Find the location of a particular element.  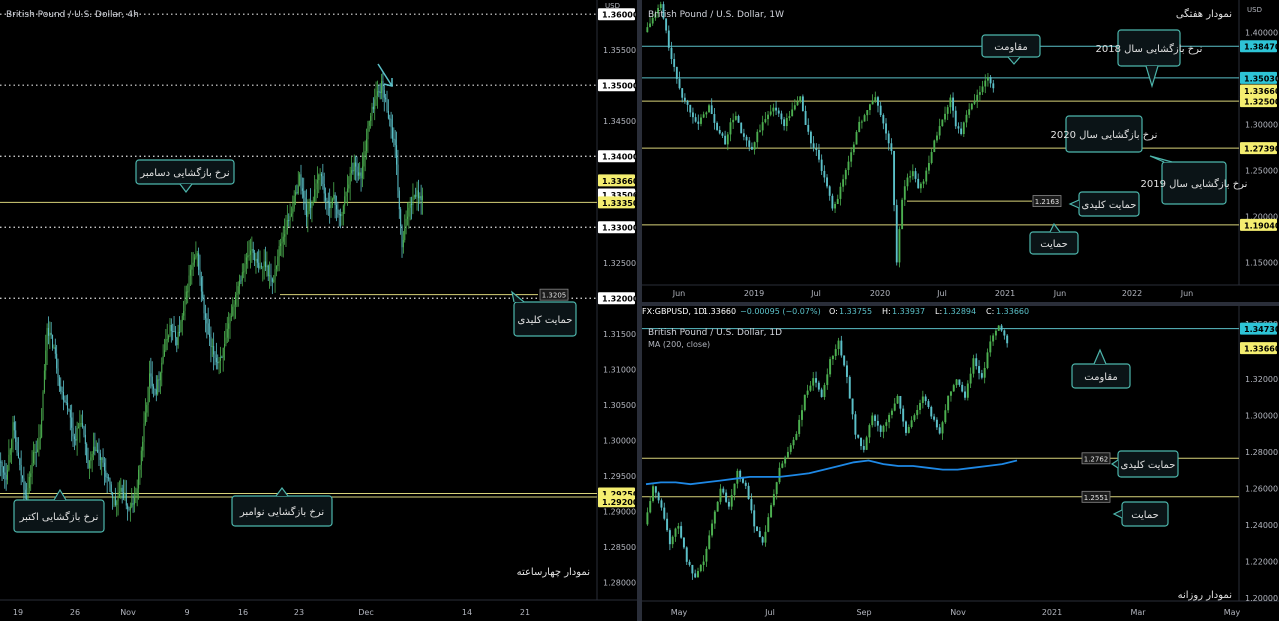

chart-title: British Pound / U.S. Dollar, 1W is located at coordinates (716, 15).